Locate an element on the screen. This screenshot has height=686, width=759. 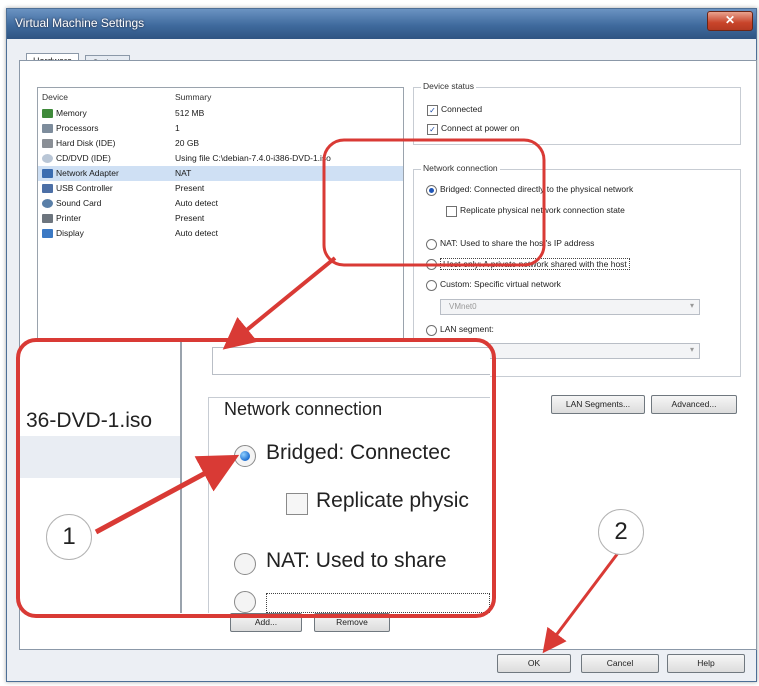
step-1-marker: 1 is located at coordinates (69, 537).